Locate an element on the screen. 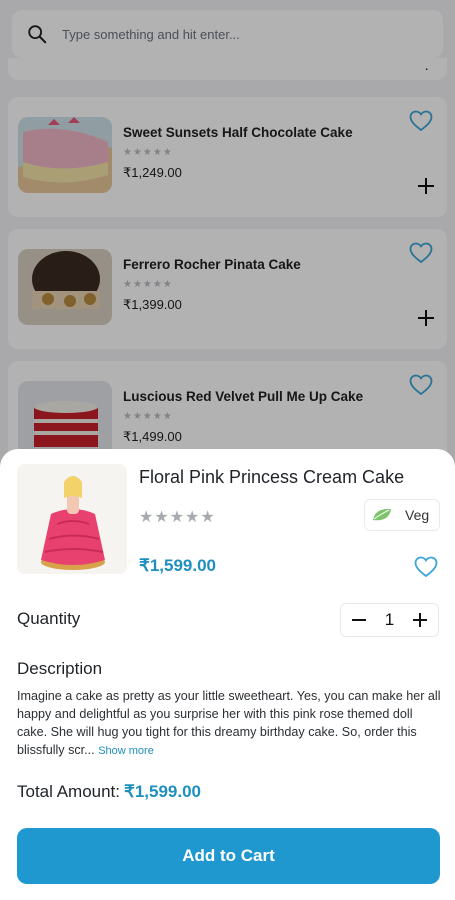 This screenshot has width=455, height=900. minus-icon is located at coordinates (359, 620).